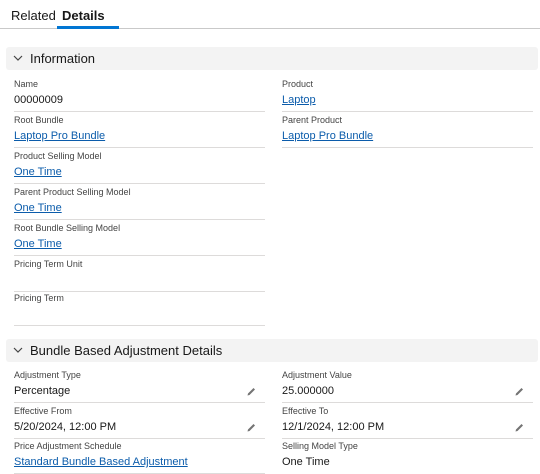 The height and width of the screenshot is (474, 540). I want to click on field-label: Adjustment Type, so click(47, 375).